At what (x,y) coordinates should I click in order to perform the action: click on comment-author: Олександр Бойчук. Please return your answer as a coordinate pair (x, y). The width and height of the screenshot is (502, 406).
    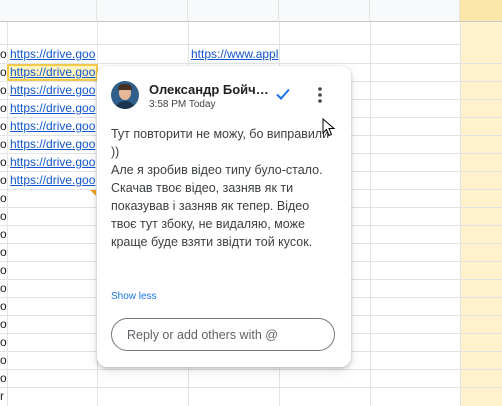
    Looking at the image, I should click on (209, 89).